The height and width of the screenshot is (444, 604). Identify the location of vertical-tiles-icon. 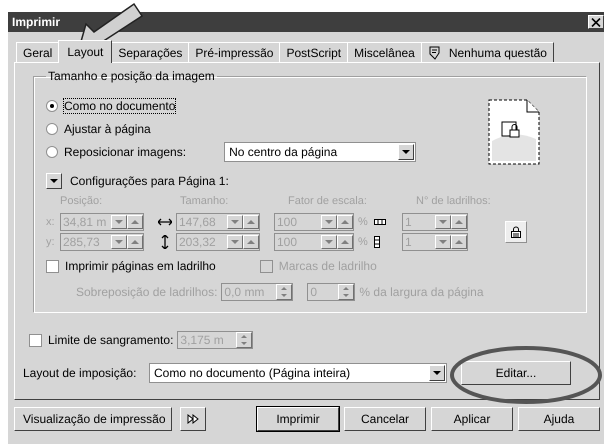
(377, 242).